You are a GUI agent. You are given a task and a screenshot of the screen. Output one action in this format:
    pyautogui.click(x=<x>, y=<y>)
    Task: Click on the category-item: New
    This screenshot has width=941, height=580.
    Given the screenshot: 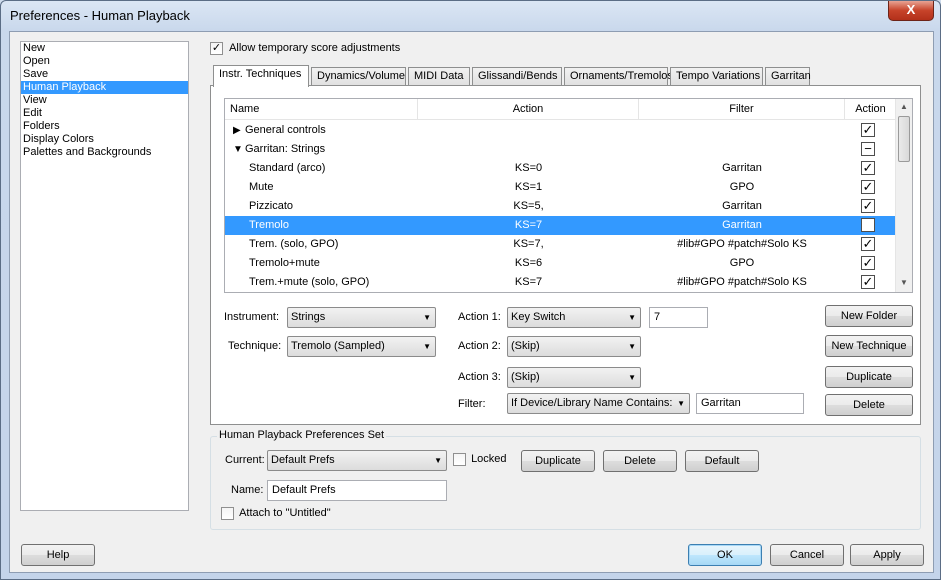 What is the action you would take?
    pyautogui.click(x=104, y=48)
    